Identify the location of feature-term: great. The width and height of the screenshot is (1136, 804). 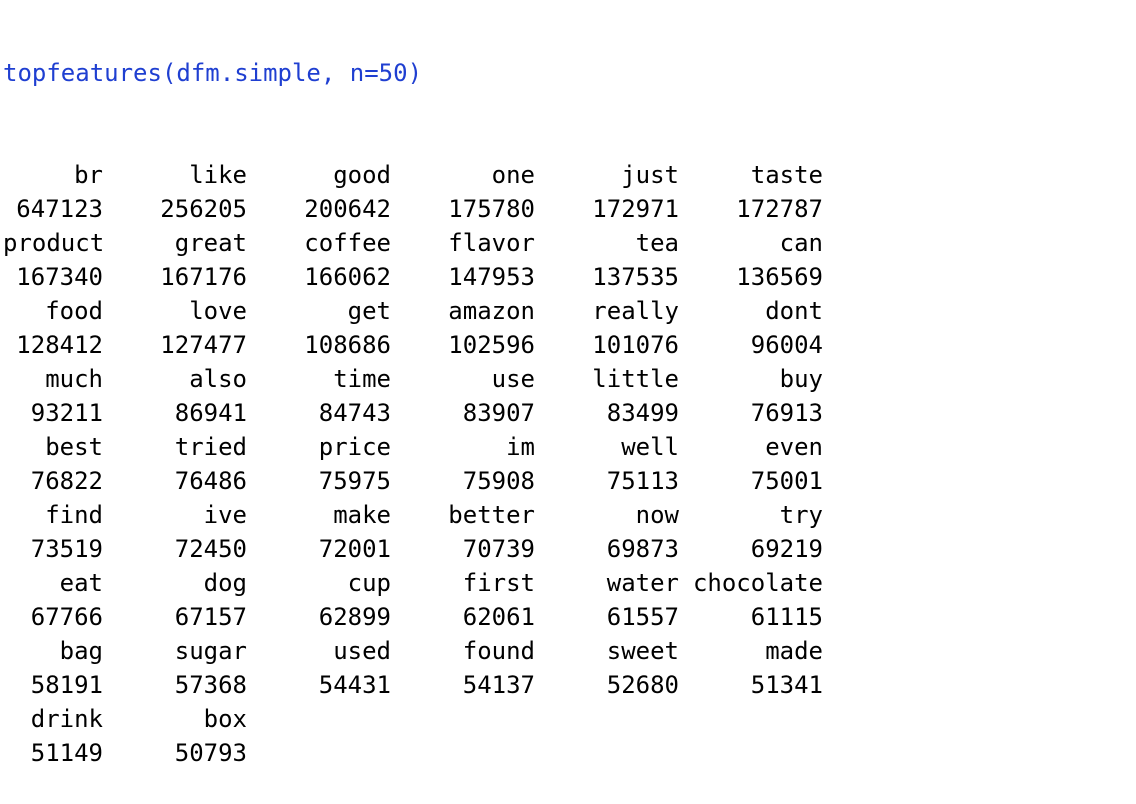
(210, 243).